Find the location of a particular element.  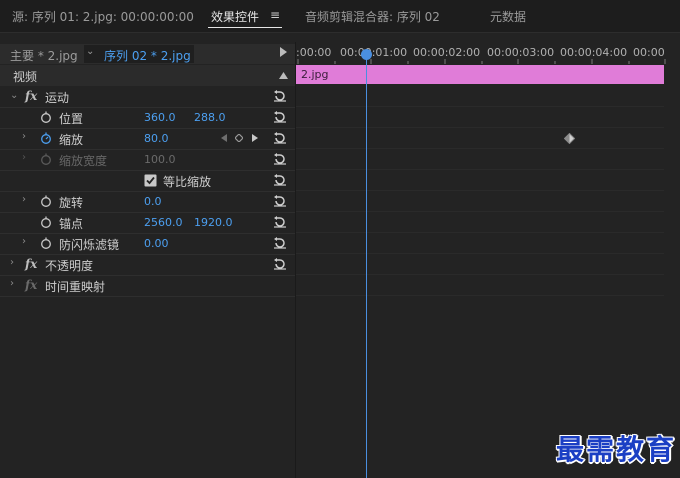

collapse-up-icon is located at coordinates (283, 75).